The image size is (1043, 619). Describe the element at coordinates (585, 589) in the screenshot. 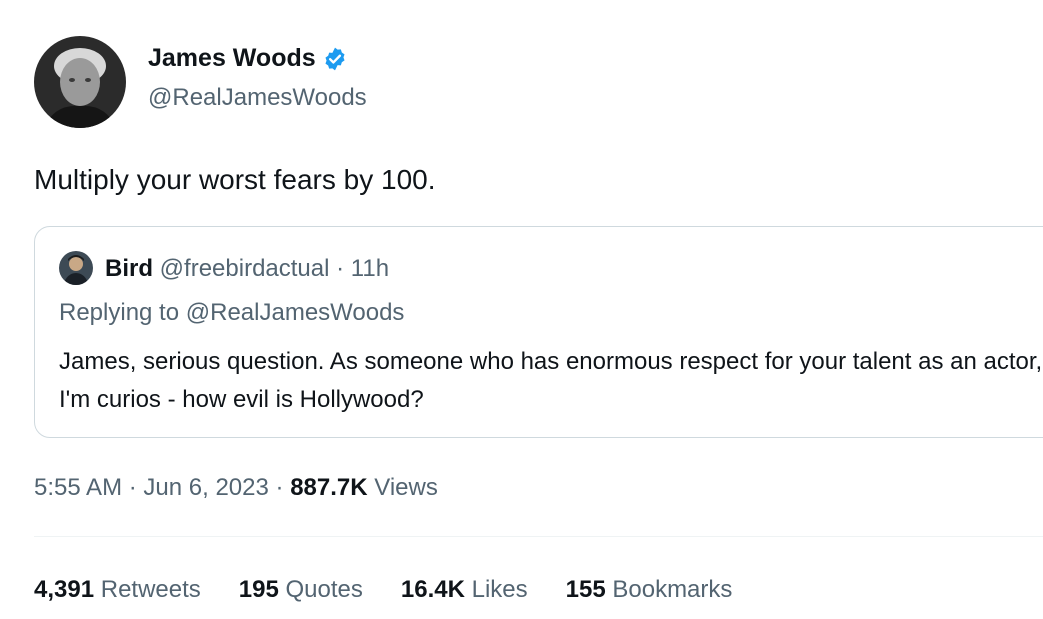

I see `stat-count: 155` at that location.